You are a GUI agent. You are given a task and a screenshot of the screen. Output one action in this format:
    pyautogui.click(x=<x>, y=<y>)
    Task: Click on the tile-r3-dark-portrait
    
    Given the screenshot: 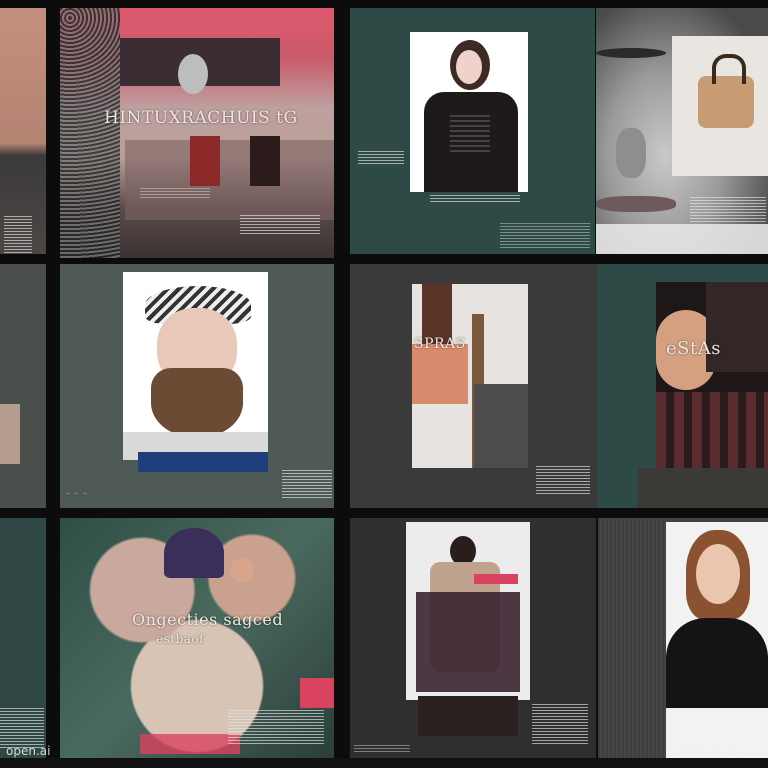 What is the action you would take?
    pyautogui.click(x=473, y=638)
    